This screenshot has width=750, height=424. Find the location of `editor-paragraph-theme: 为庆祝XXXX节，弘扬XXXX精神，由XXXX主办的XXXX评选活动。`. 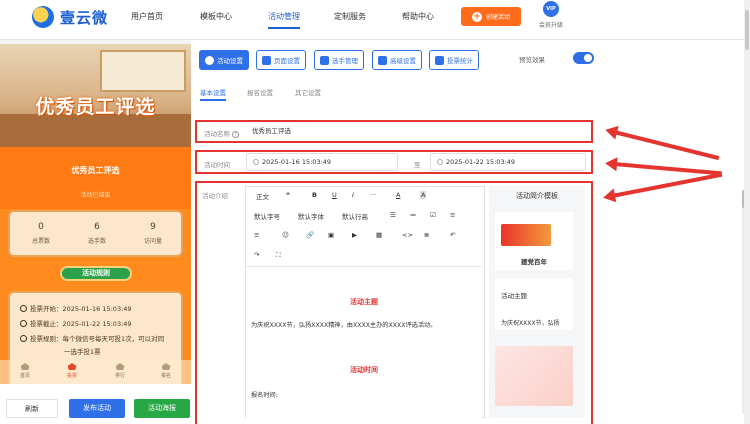

editor-paragraph-theme: 为庆祝XXXX节，弘扬XXXX精神，由XXXX主办的XXXX评选活动。 is located at coordinates (344, 325).